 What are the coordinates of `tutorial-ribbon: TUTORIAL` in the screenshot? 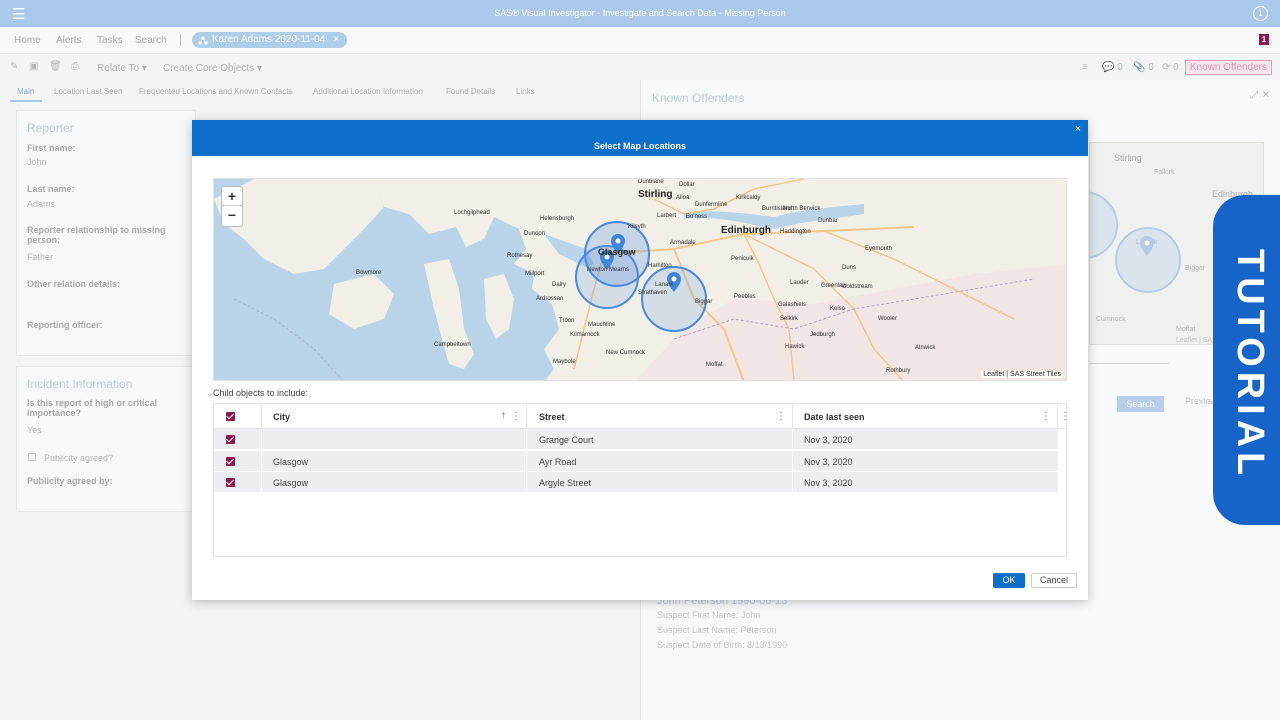 It's located at (1246, 360).